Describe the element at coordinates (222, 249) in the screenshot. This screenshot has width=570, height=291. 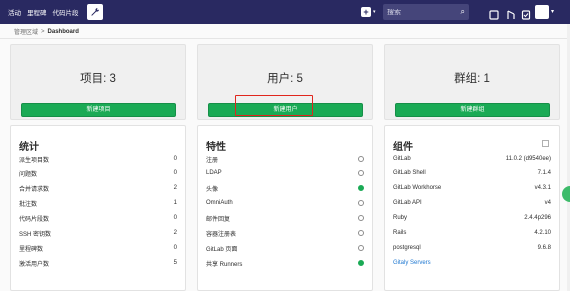
I see `feature-label: GitLab 页面` at that location.